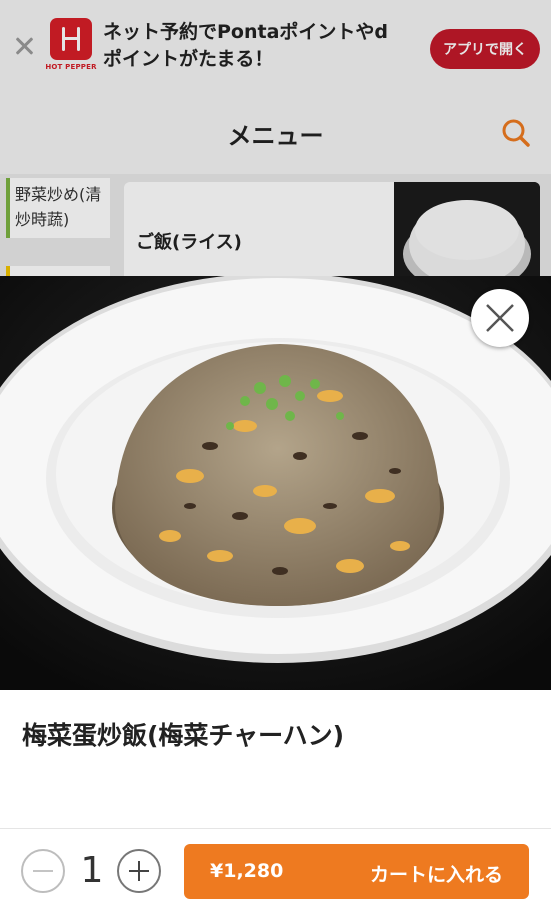 Image resolution: width=551 pixels, height=903 pixels. Describe the element at coordinates (436, 875) in the screenshot. I see `cart-button-label: カートに入れる` at that location.